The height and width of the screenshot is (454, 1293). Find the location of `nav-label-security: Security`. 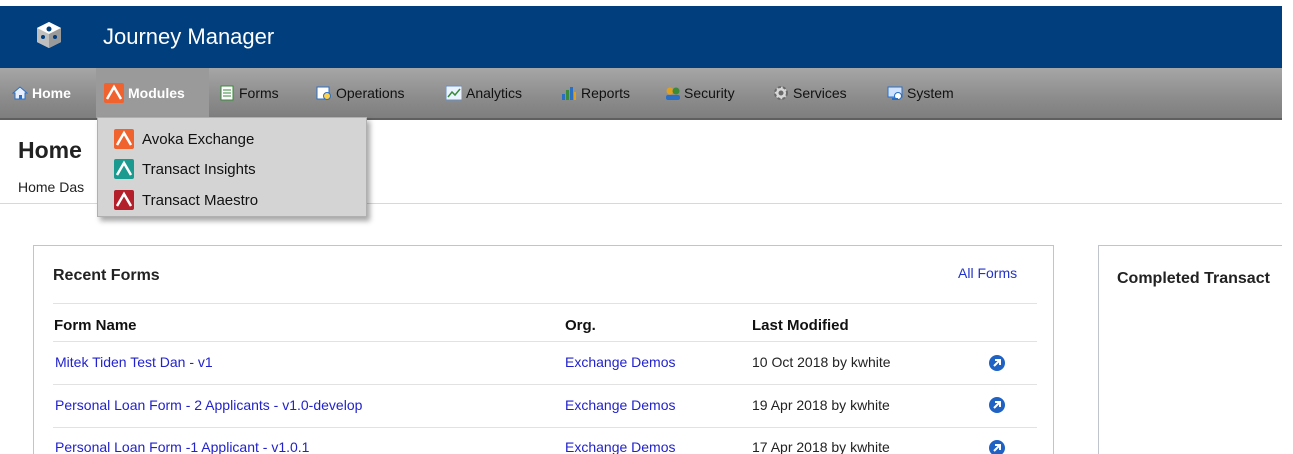

nav-label-security: Security is located at coordinates (709, 93).